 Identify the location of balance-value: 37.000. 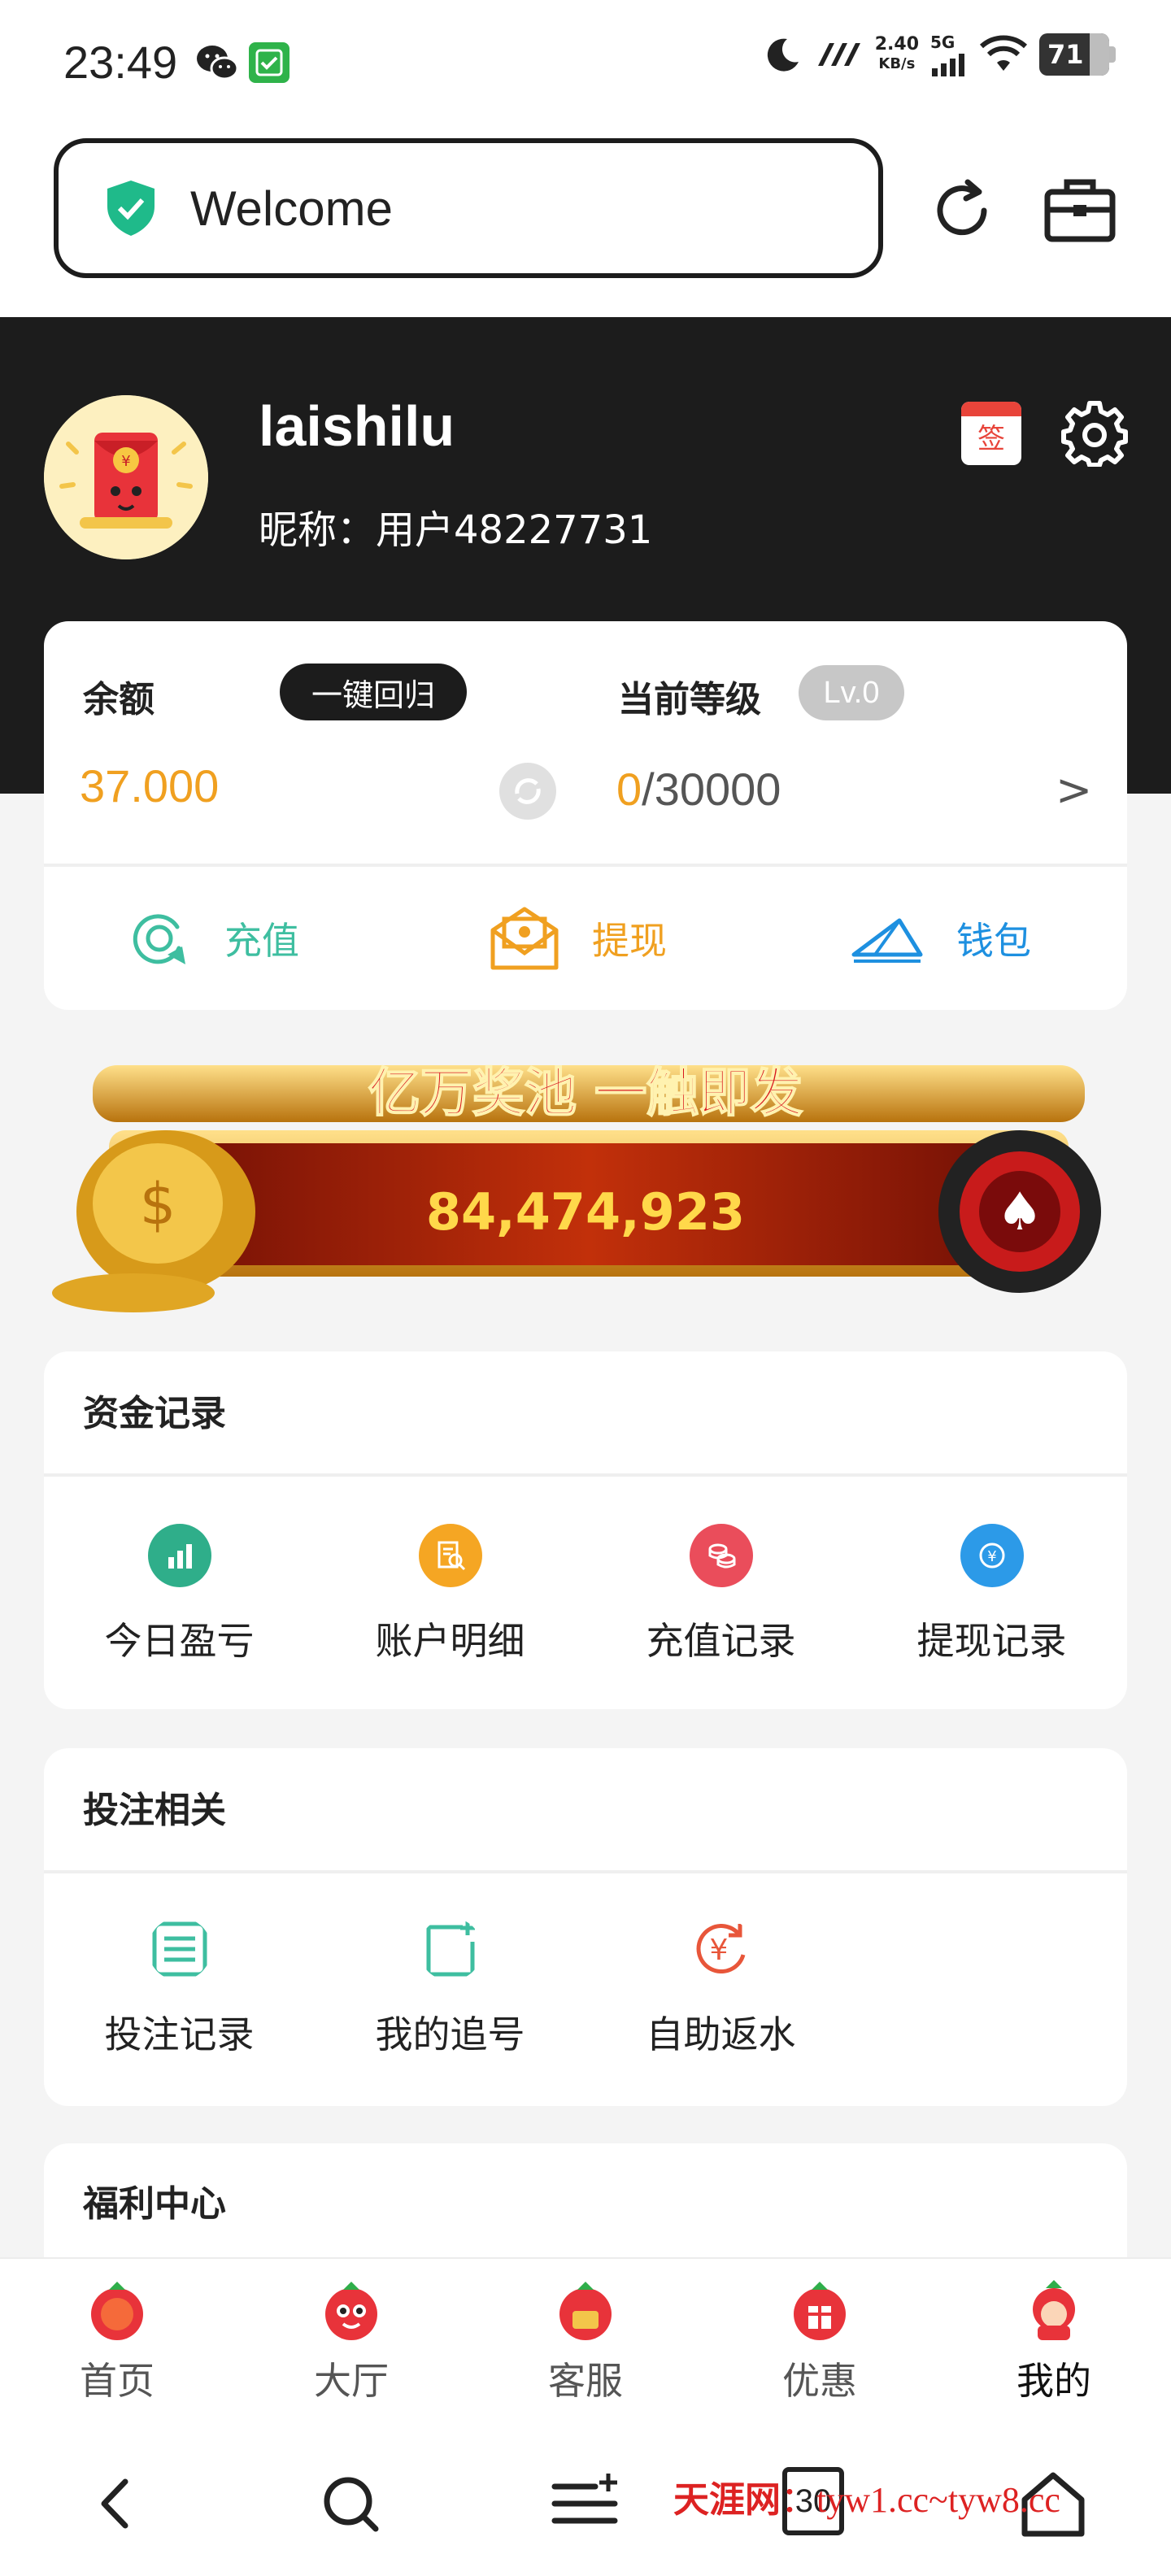
(150, 786).